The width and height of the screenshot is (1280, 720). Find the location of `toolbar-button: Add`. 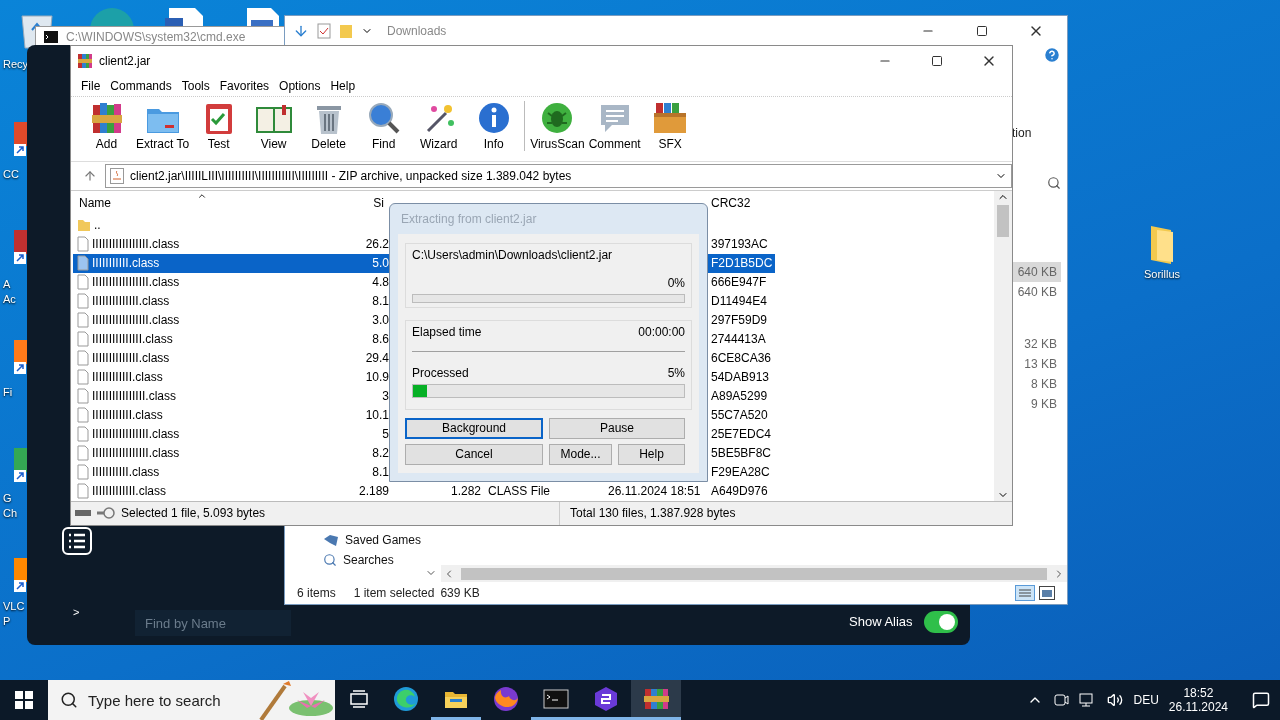

toolbar-button: Add is located at coordinates (106, 127).